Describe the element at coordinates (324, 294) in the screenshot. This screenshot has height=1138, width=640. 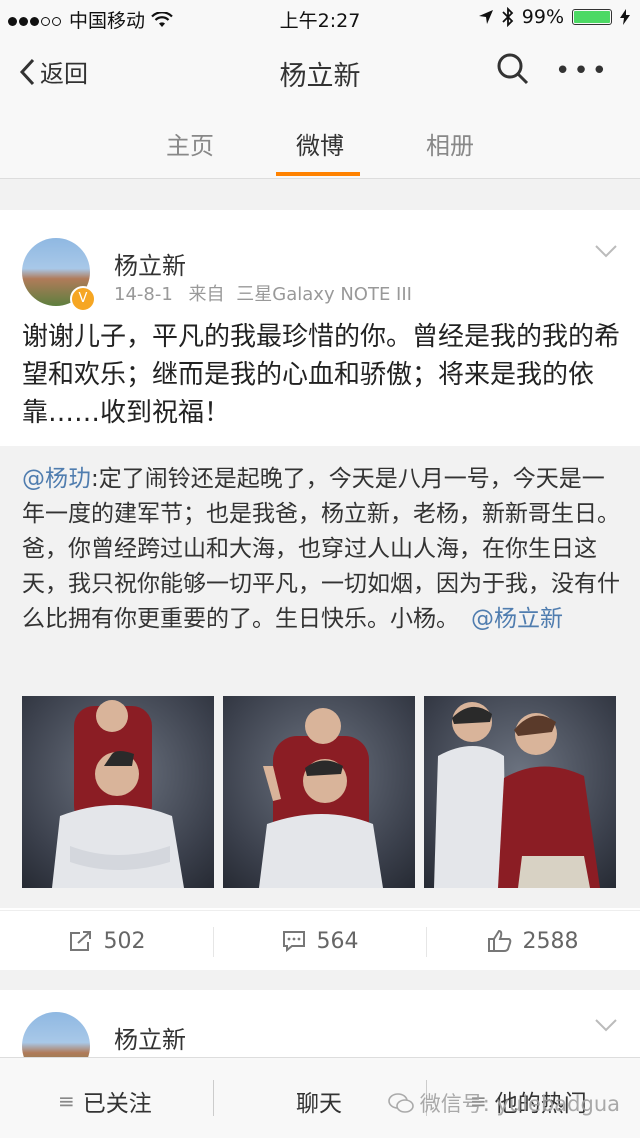
I see `post-source: 三星Galaxy NOTE III` at that location.